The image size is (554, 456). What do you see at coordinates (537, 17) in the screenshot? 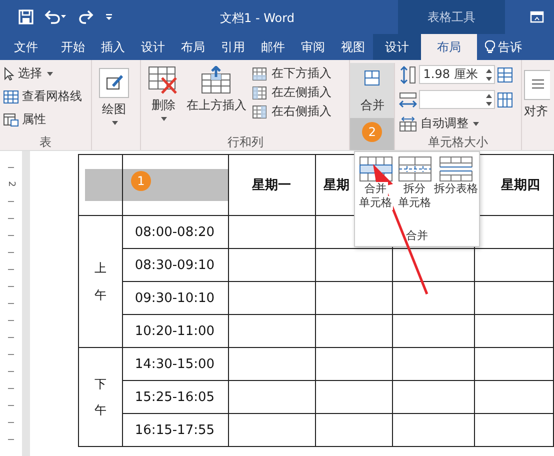
I see `ribbon-display-icon` at bounding box center [537, 17].